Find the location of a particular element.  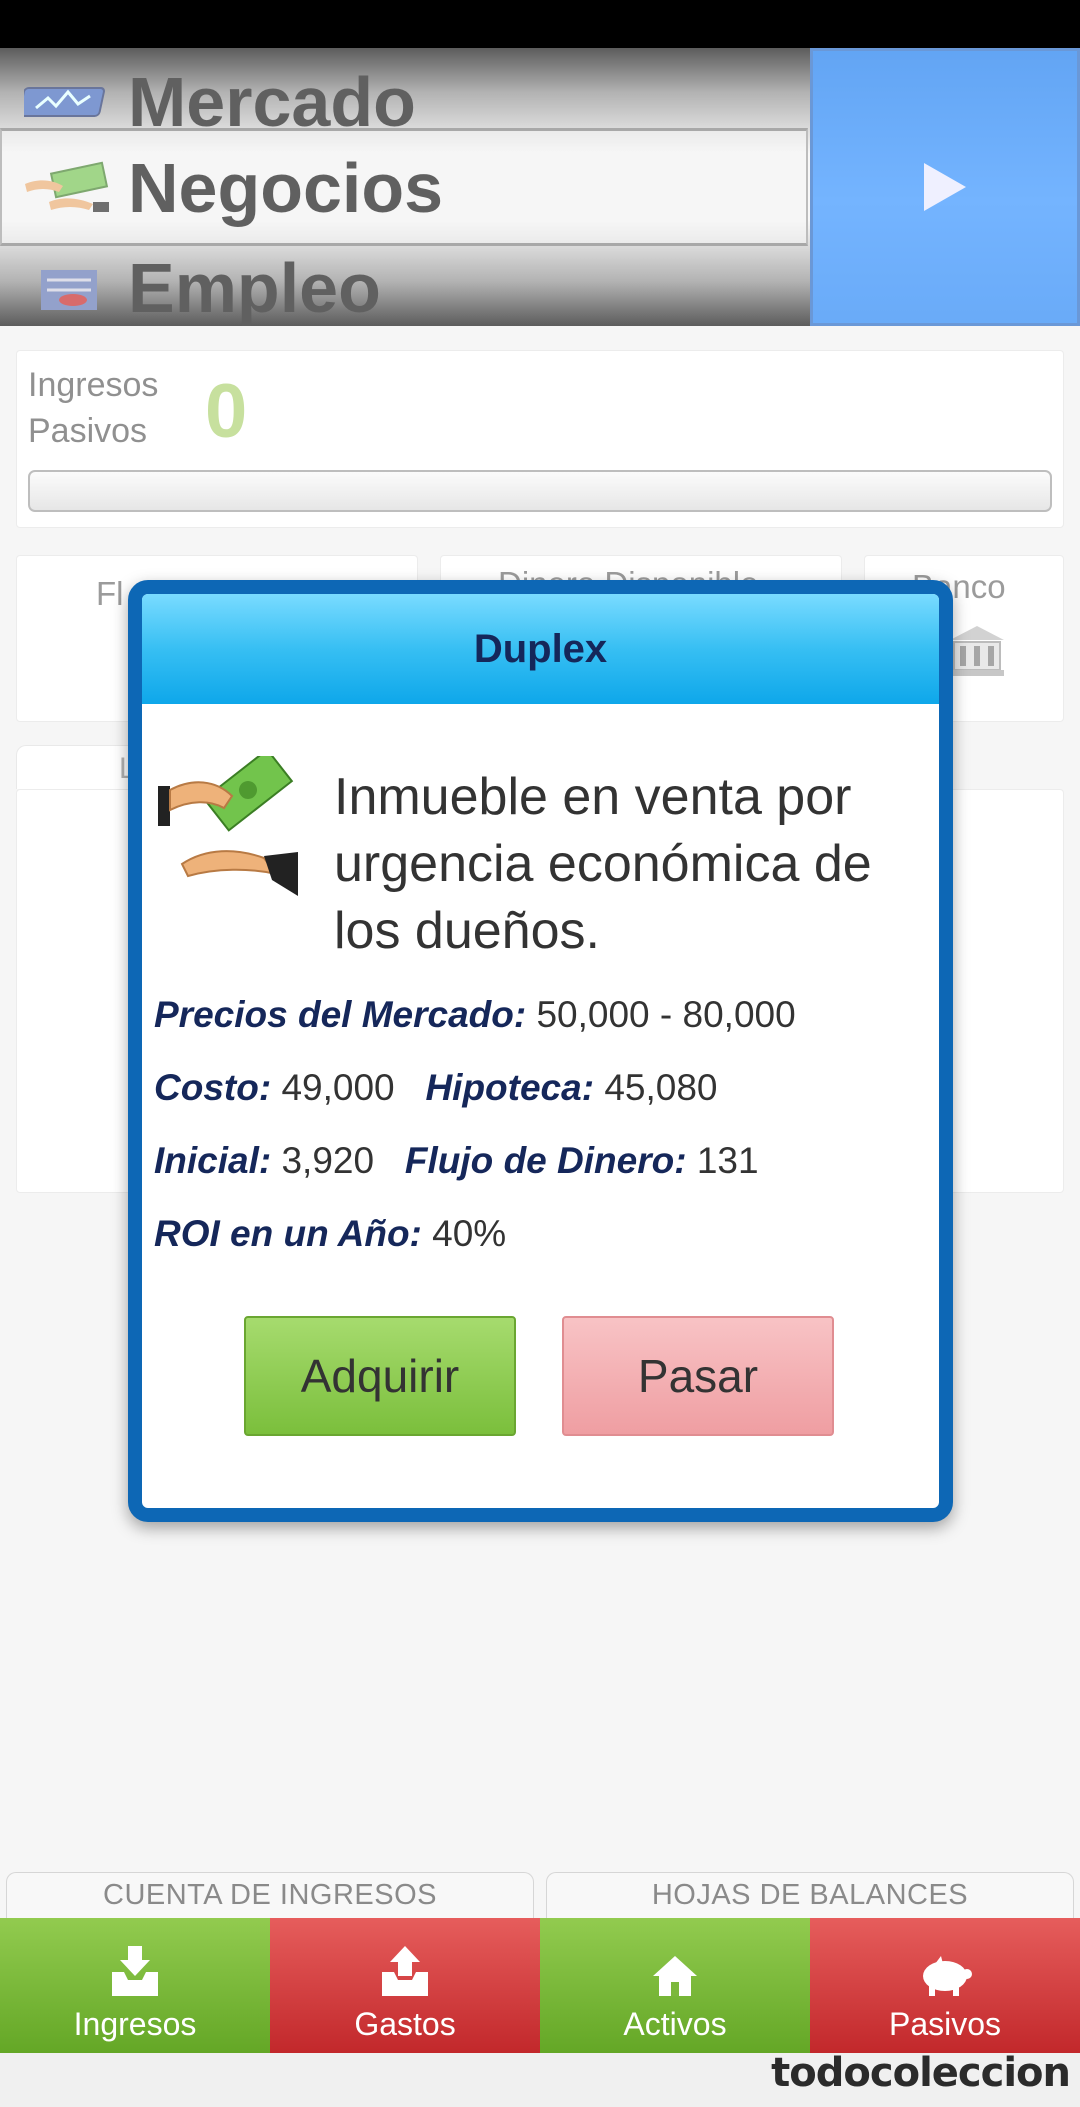

roi-value: 40% is located at coordinates (469, 1233).